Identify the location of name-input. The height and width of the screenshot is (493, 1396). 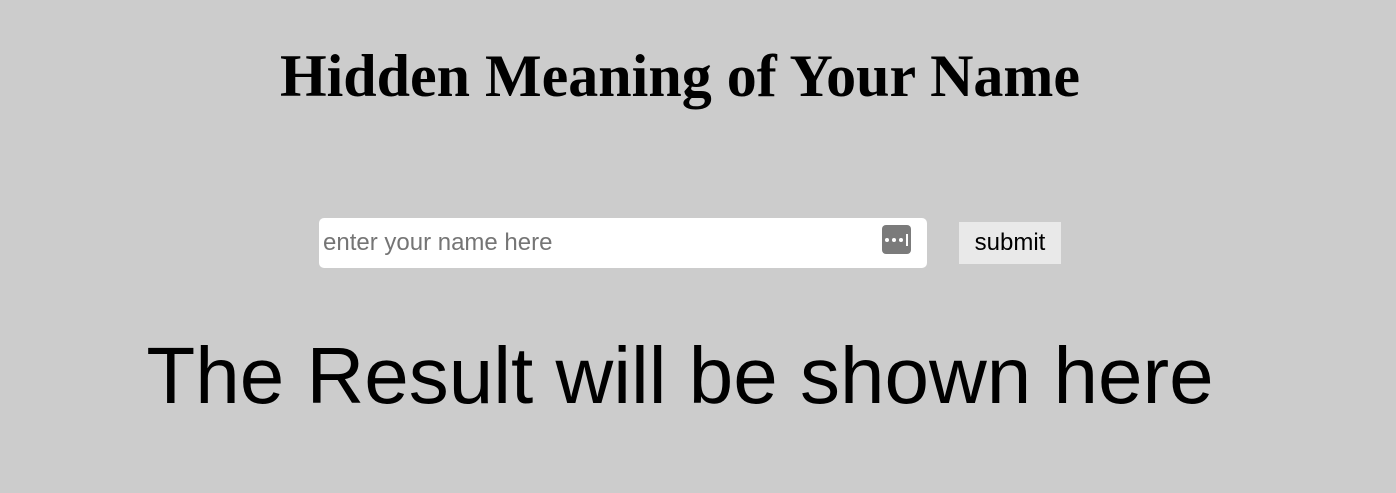
(597, 243).